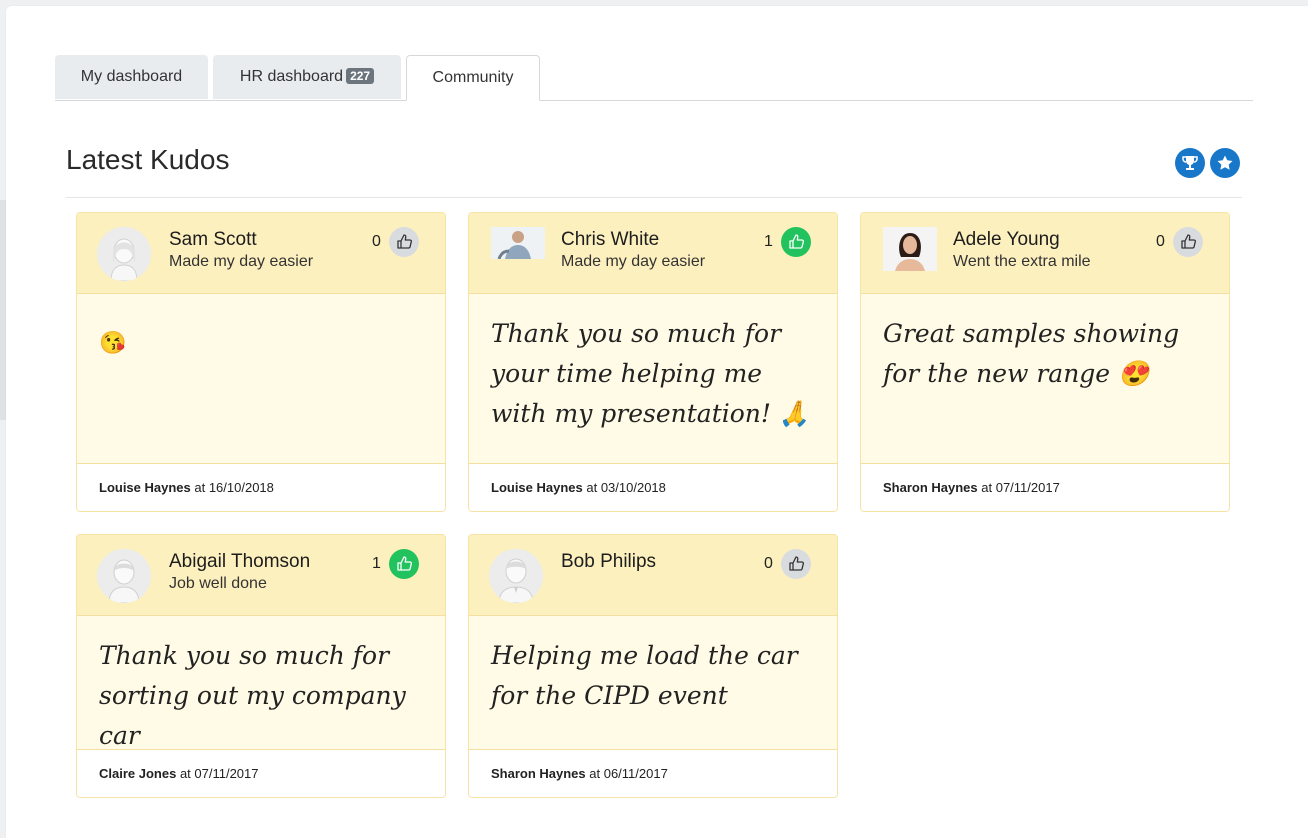  Describe the element at coordinates (653, 575) in the screenshot. I see `kudos-card-header: Bob Philips 0` at that location.